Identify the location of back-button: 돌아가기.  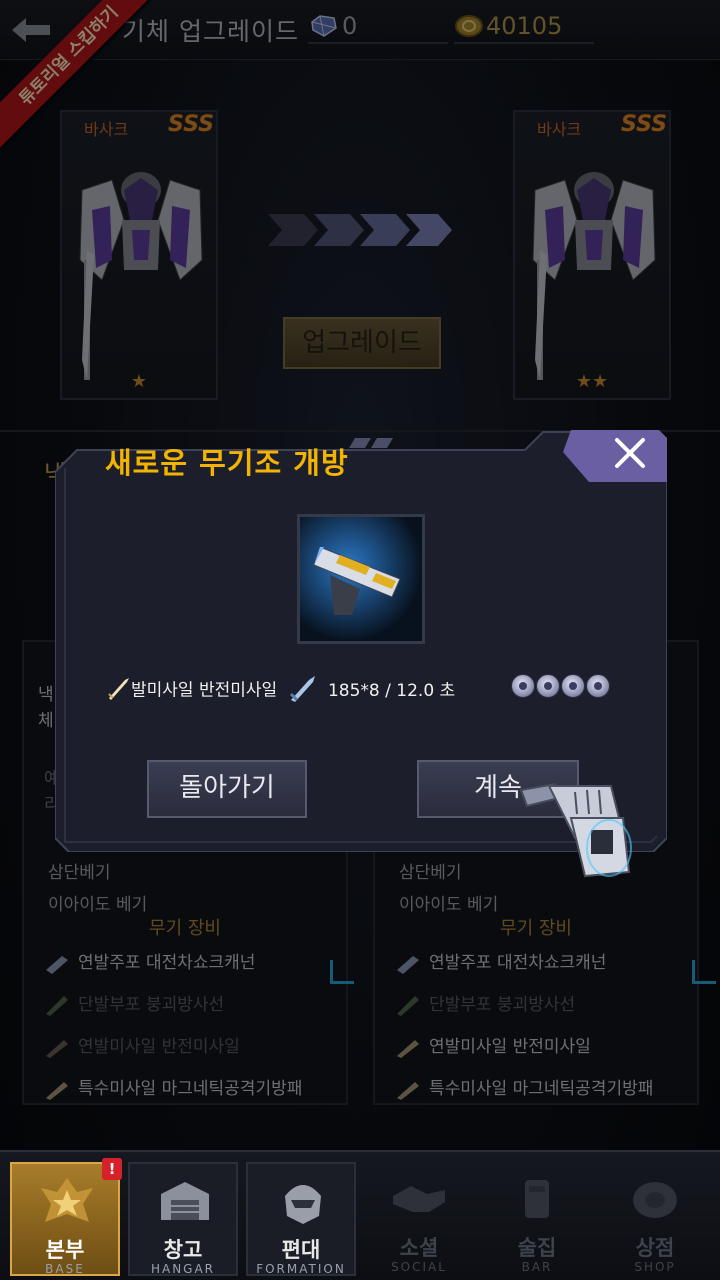
(227, 789).